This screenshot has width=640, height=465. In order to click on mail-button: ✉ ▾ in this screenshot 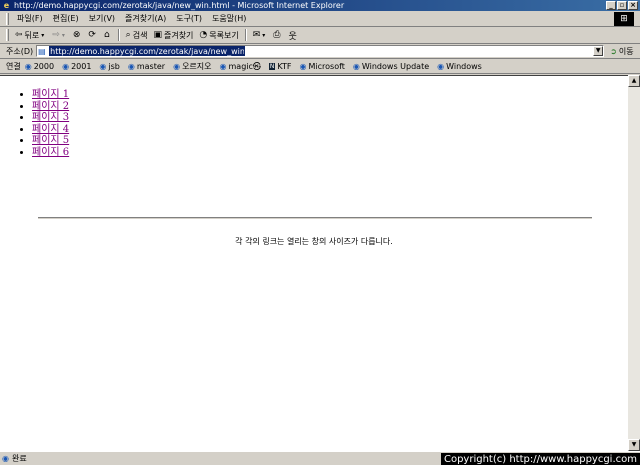, I will do `click(260, 35)`.